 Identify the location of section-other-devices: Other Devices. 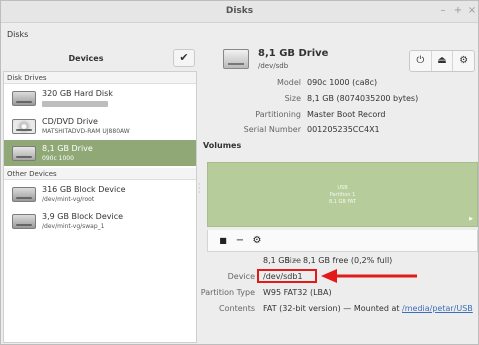
(100, 174).